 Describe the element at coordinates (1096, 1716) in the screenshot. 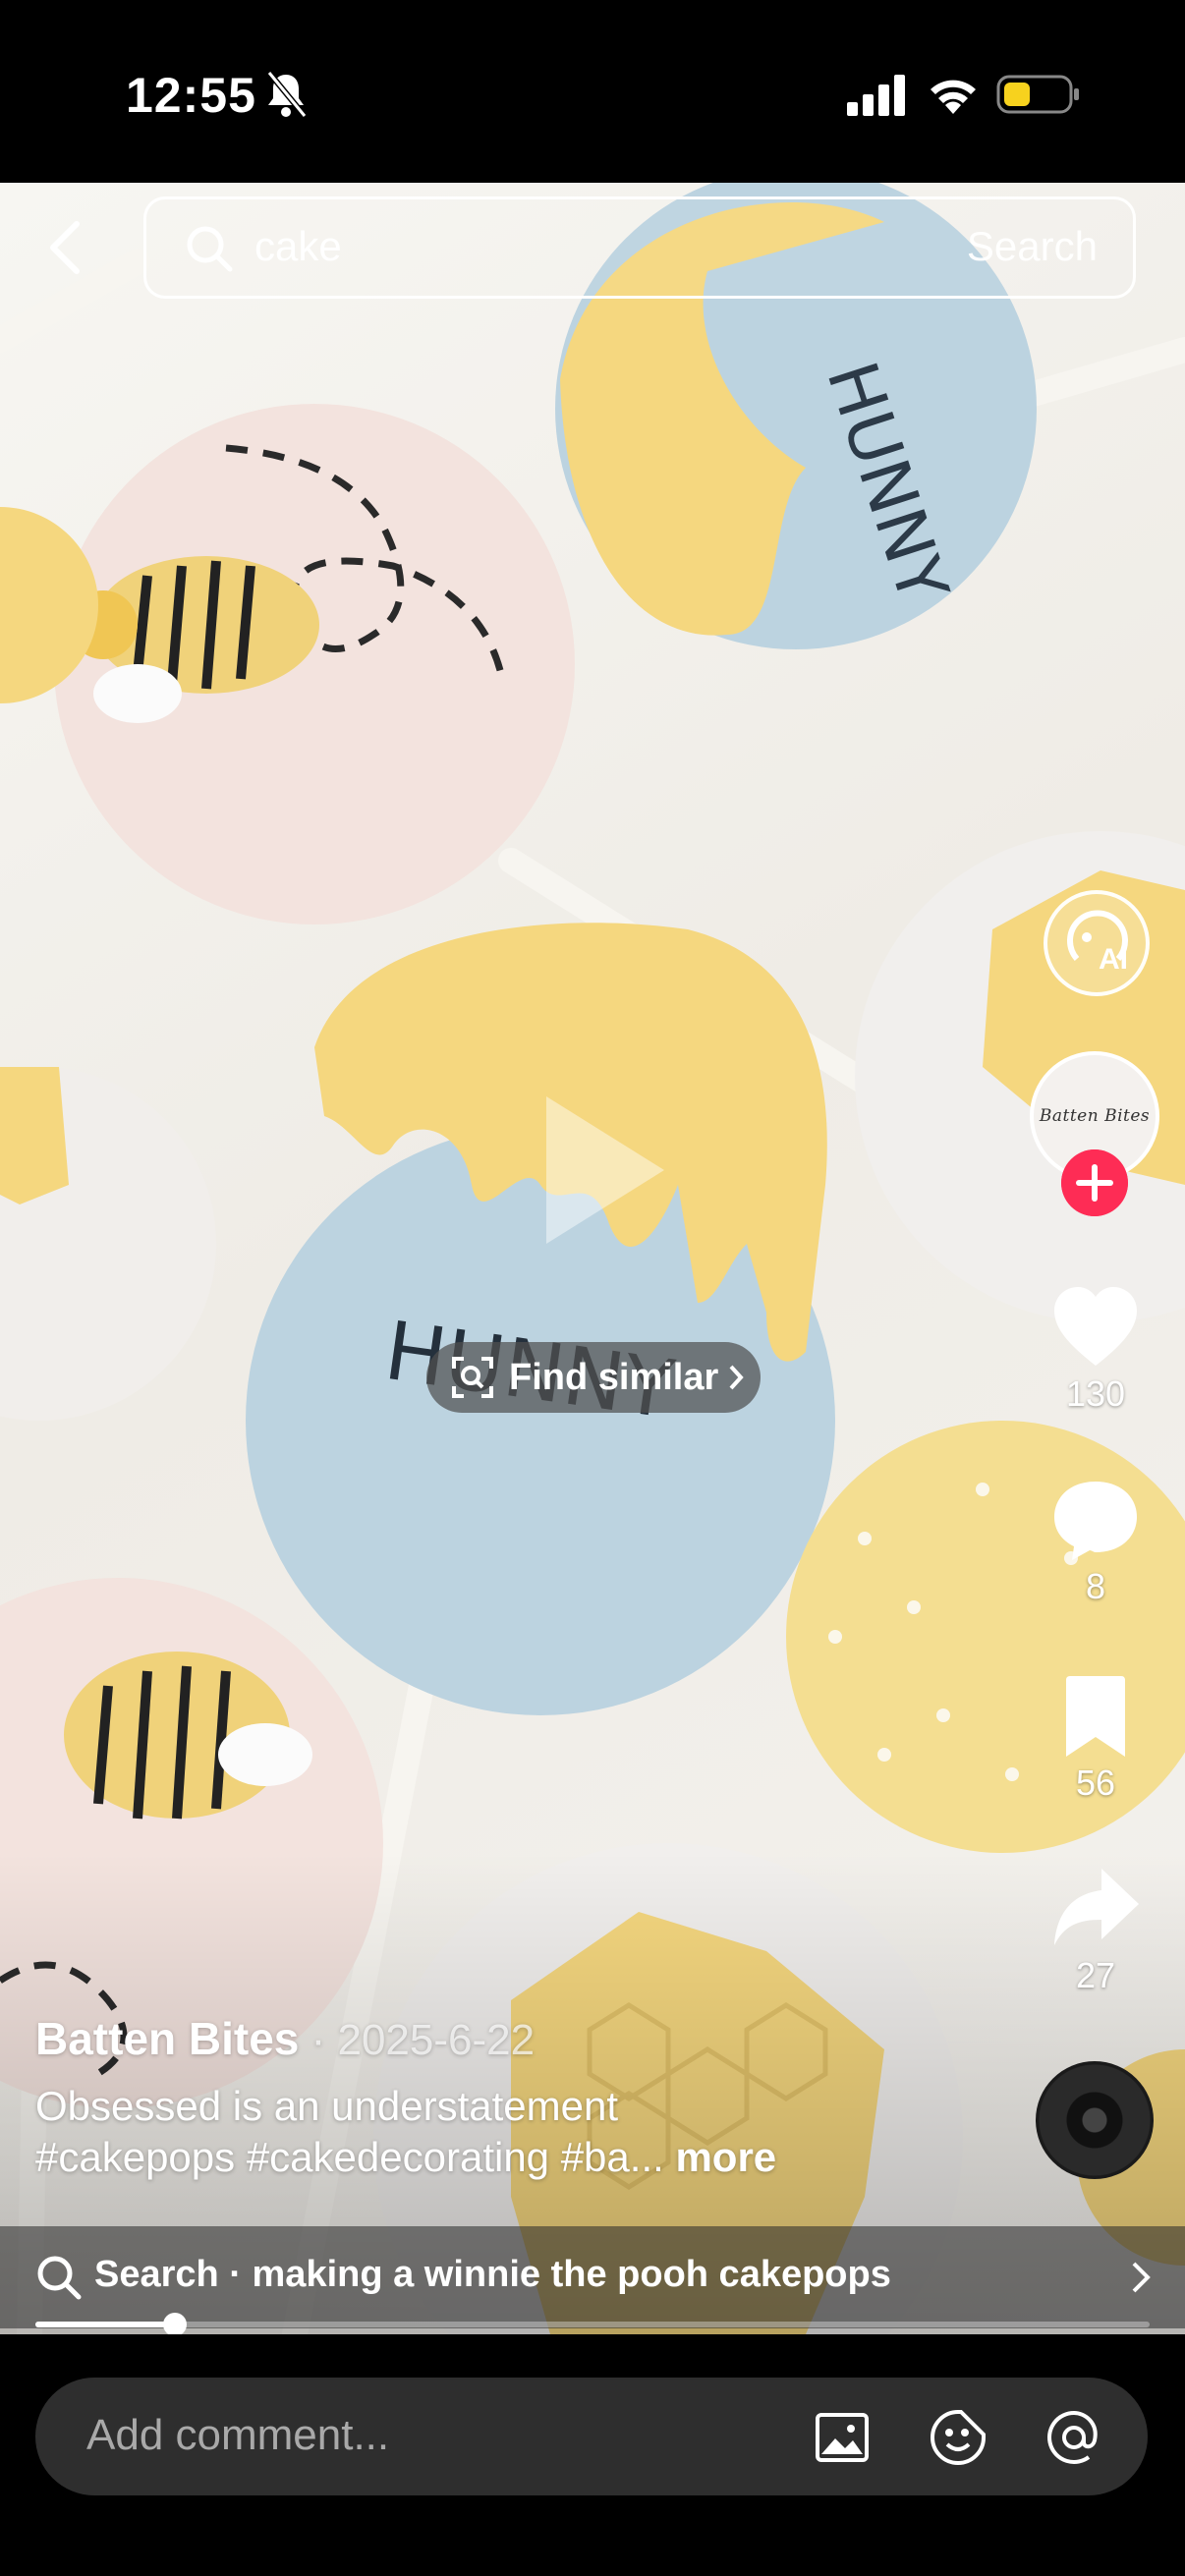

I see `bookmark-icon` at that location.